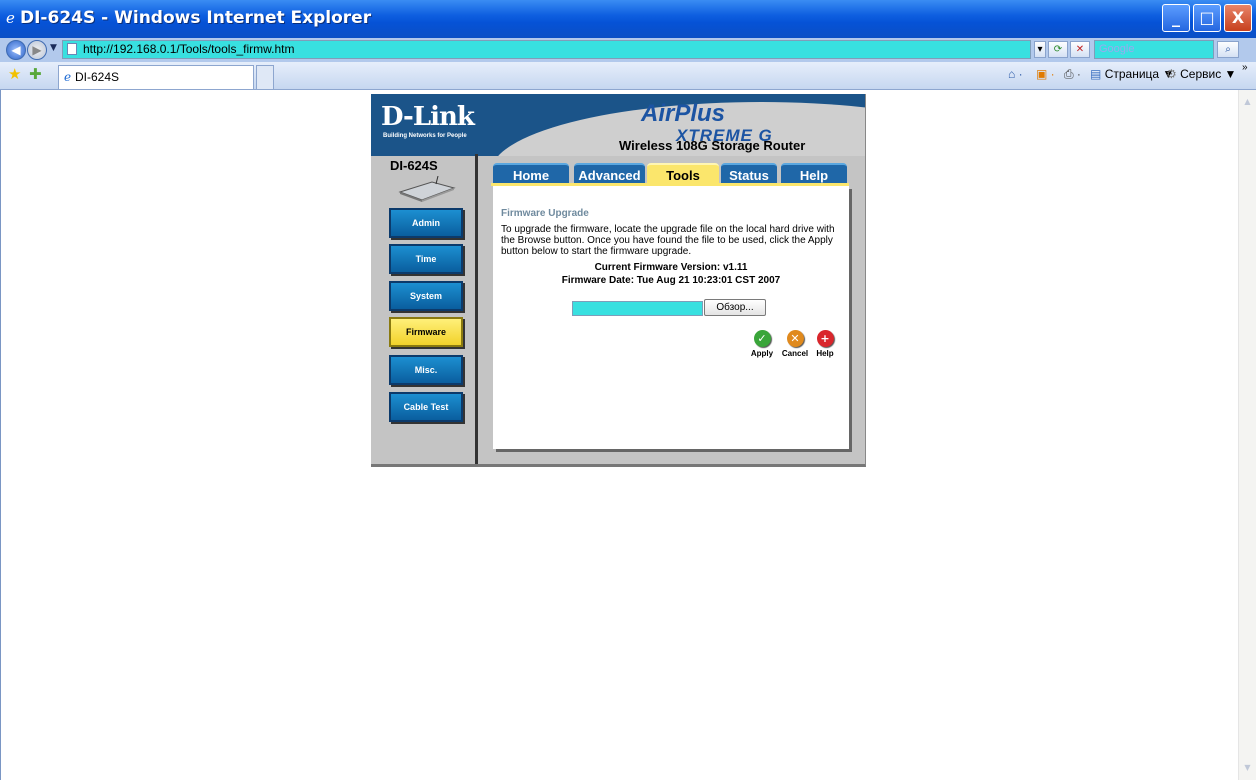 Image resolution: width=1256 pixels, height=780 pixels. Describe the element at coordinates (825, 338) in the screenshot. I see `help-plus-icon: +` at that location.